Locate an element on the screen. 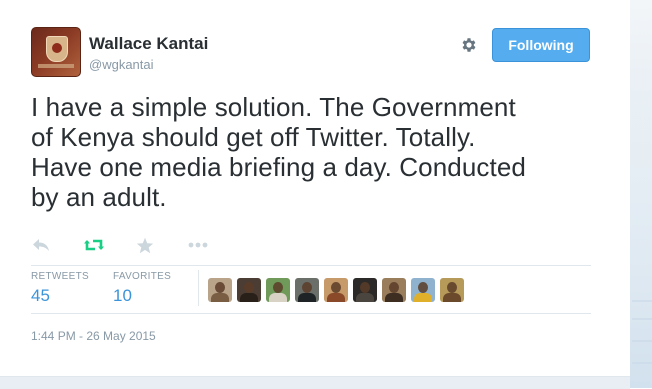 This screenshot has height=389, width=652. favorites-stat: FAVORITES 10 is located at coordinates (142, 288).